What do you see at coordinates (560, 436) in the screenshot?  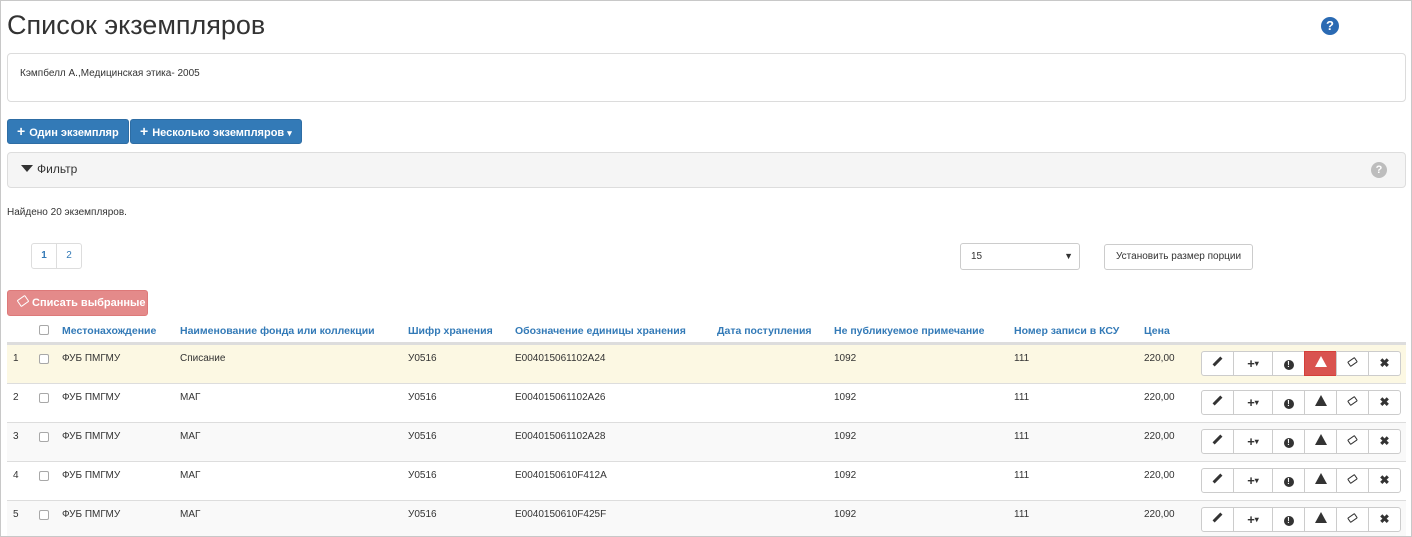 I see `cell-unit: E004015061102A28` at bounding box center [560, 436].